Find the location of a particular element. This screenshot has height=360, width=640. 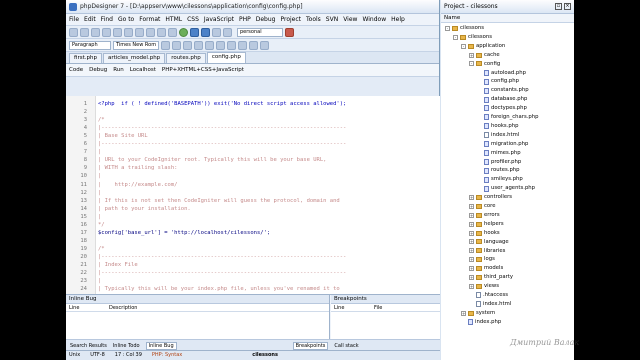

tree-item: mimes.php is located at coordinates (499, 153).